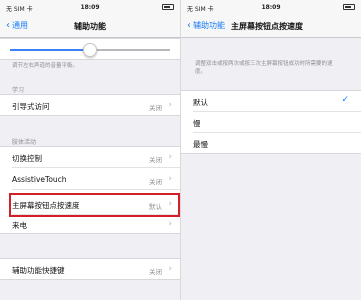 This screenshot has height=300, width=361. I want to click on balance-slider-knob, so click(90, 50).